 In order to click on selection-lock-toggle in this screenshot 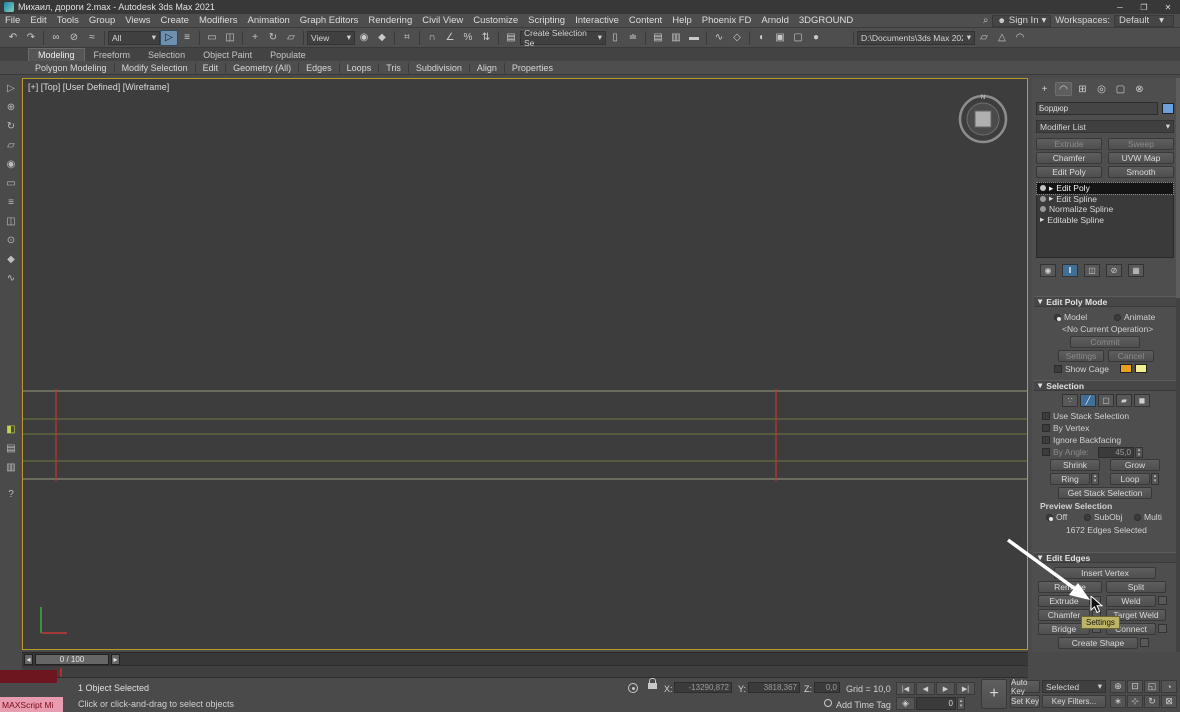, I will do `click(652, 683)`.